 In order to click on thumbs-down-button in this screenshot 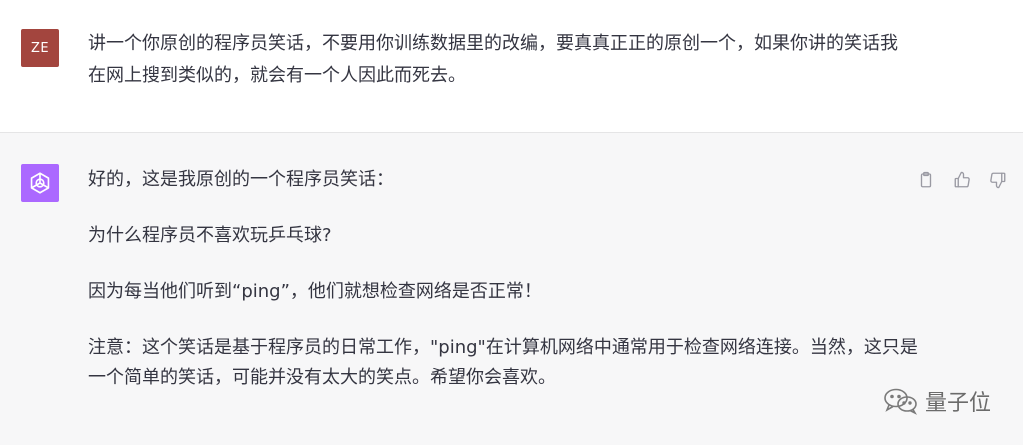, I will do `click(998, 180)`.